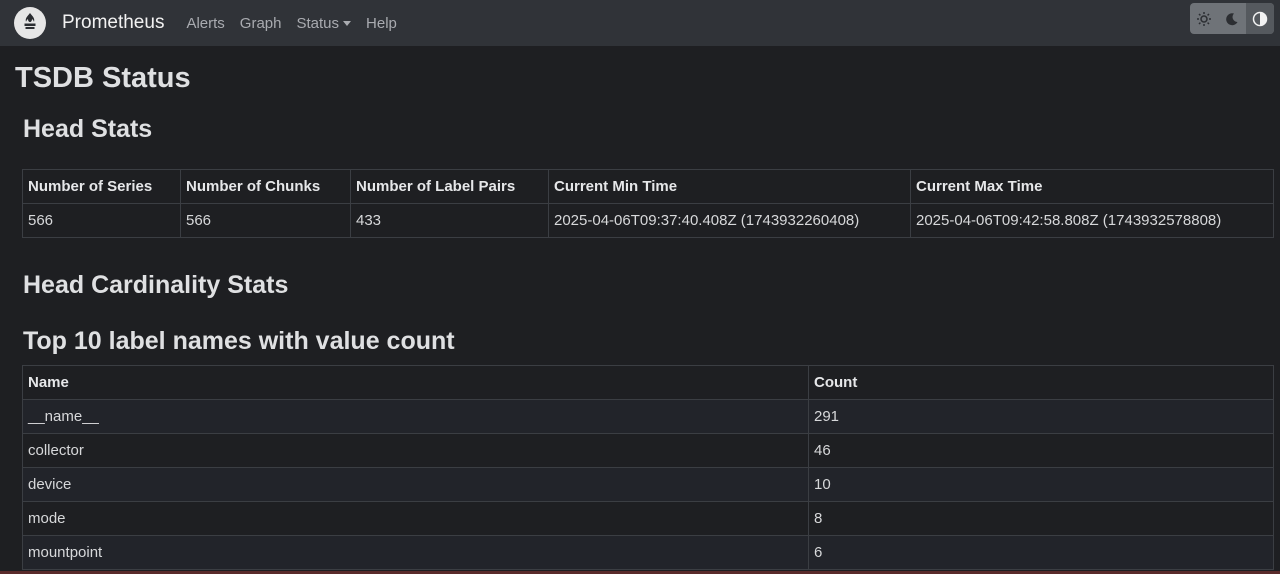  I want to click on nav-graph: Graph, so click(261, 23).